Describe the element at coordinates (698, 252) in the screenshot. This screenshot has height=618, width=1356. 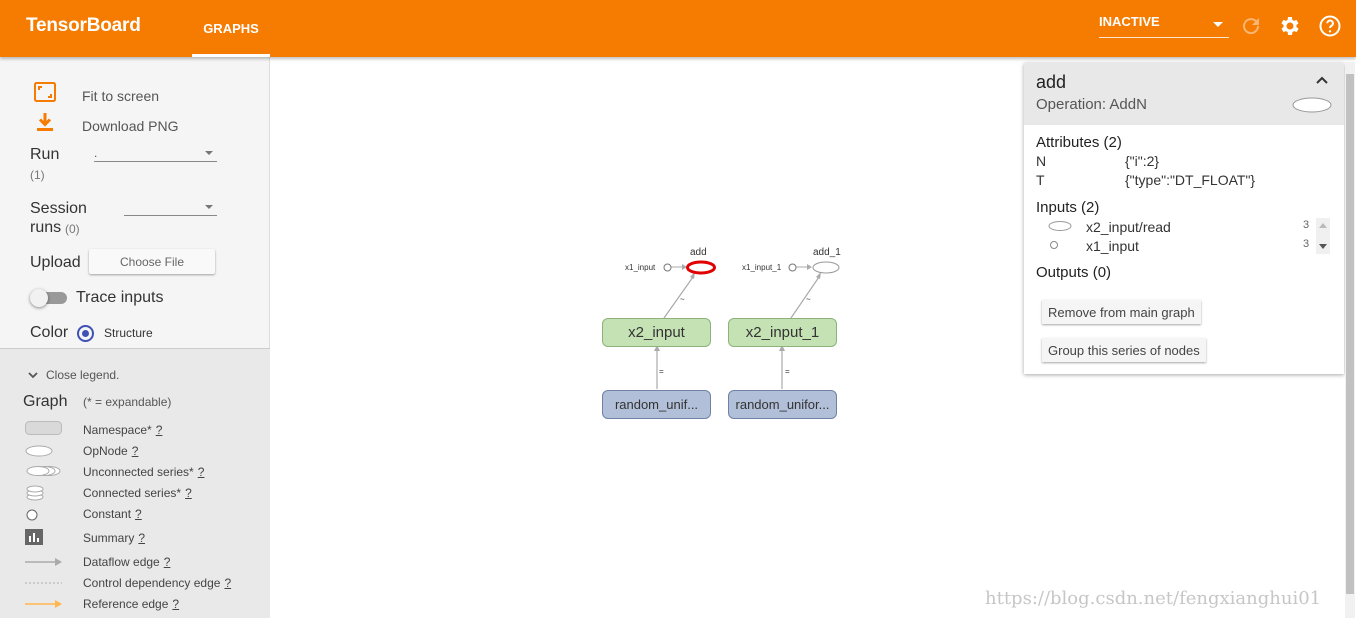
I see `node-label-add: add` at that location.